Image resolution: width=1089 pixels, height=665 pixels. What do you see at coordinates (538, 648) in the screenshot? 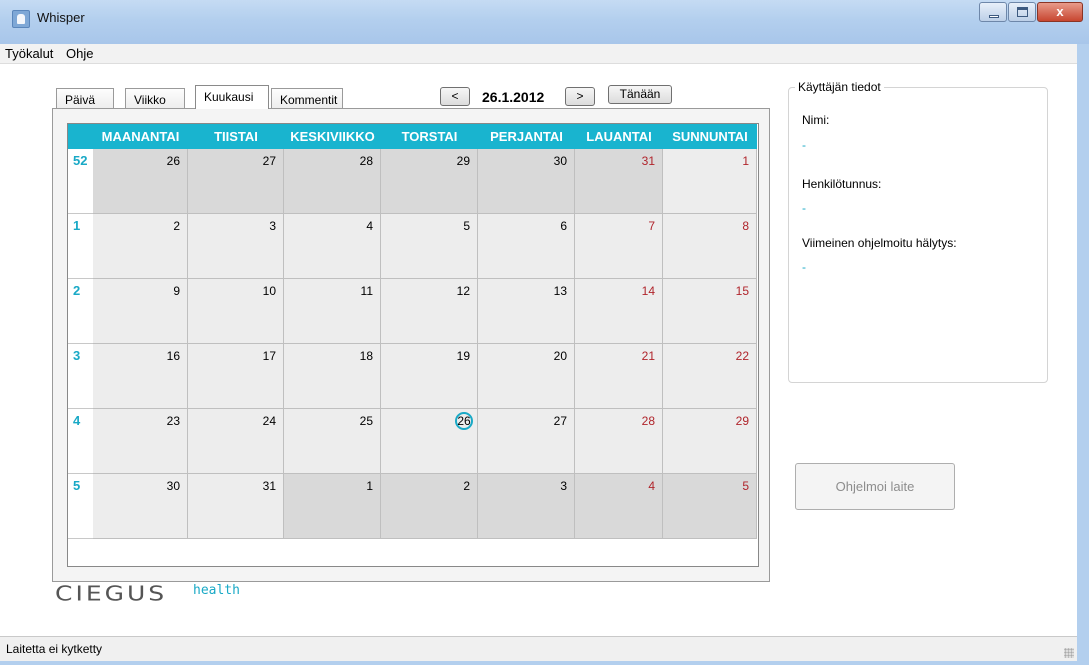
I see `status-bar: Laitetta ei kytketty` at bounding box center [538, 648].